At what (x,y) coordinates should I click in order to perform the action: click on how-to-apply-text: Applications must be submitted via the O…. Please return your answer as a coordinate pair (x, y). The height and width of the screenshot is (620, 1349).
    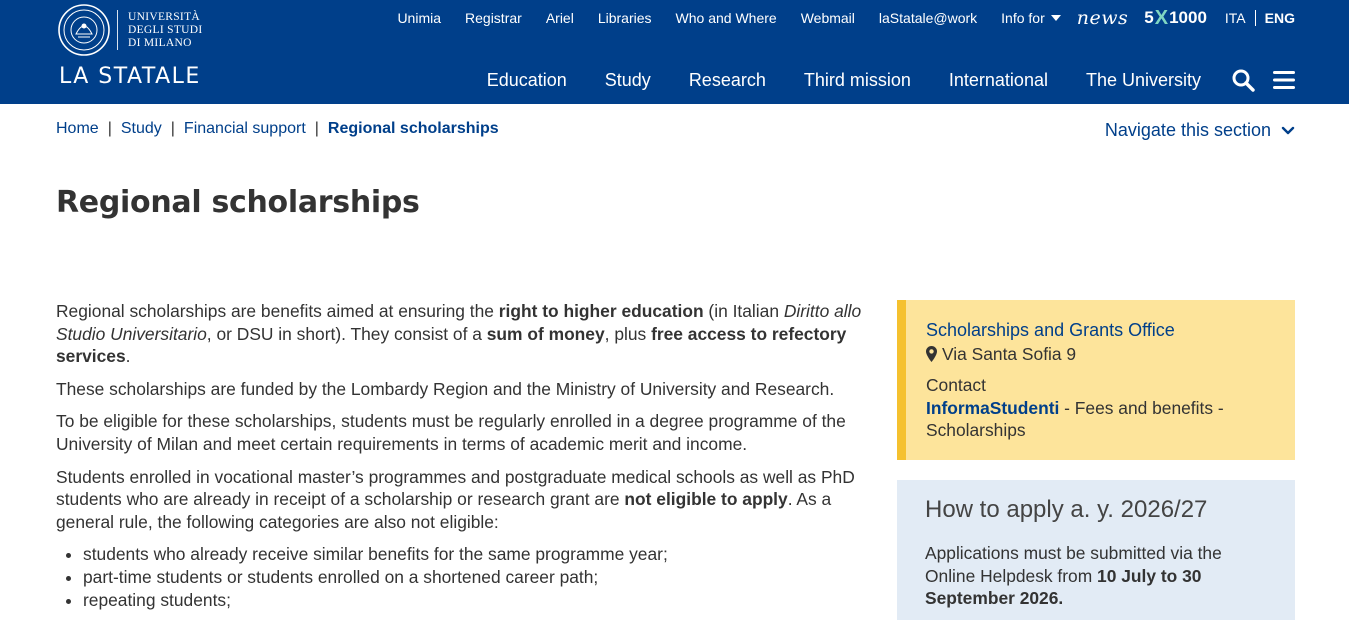
    Looking at the image, I should click on (1096, 576).